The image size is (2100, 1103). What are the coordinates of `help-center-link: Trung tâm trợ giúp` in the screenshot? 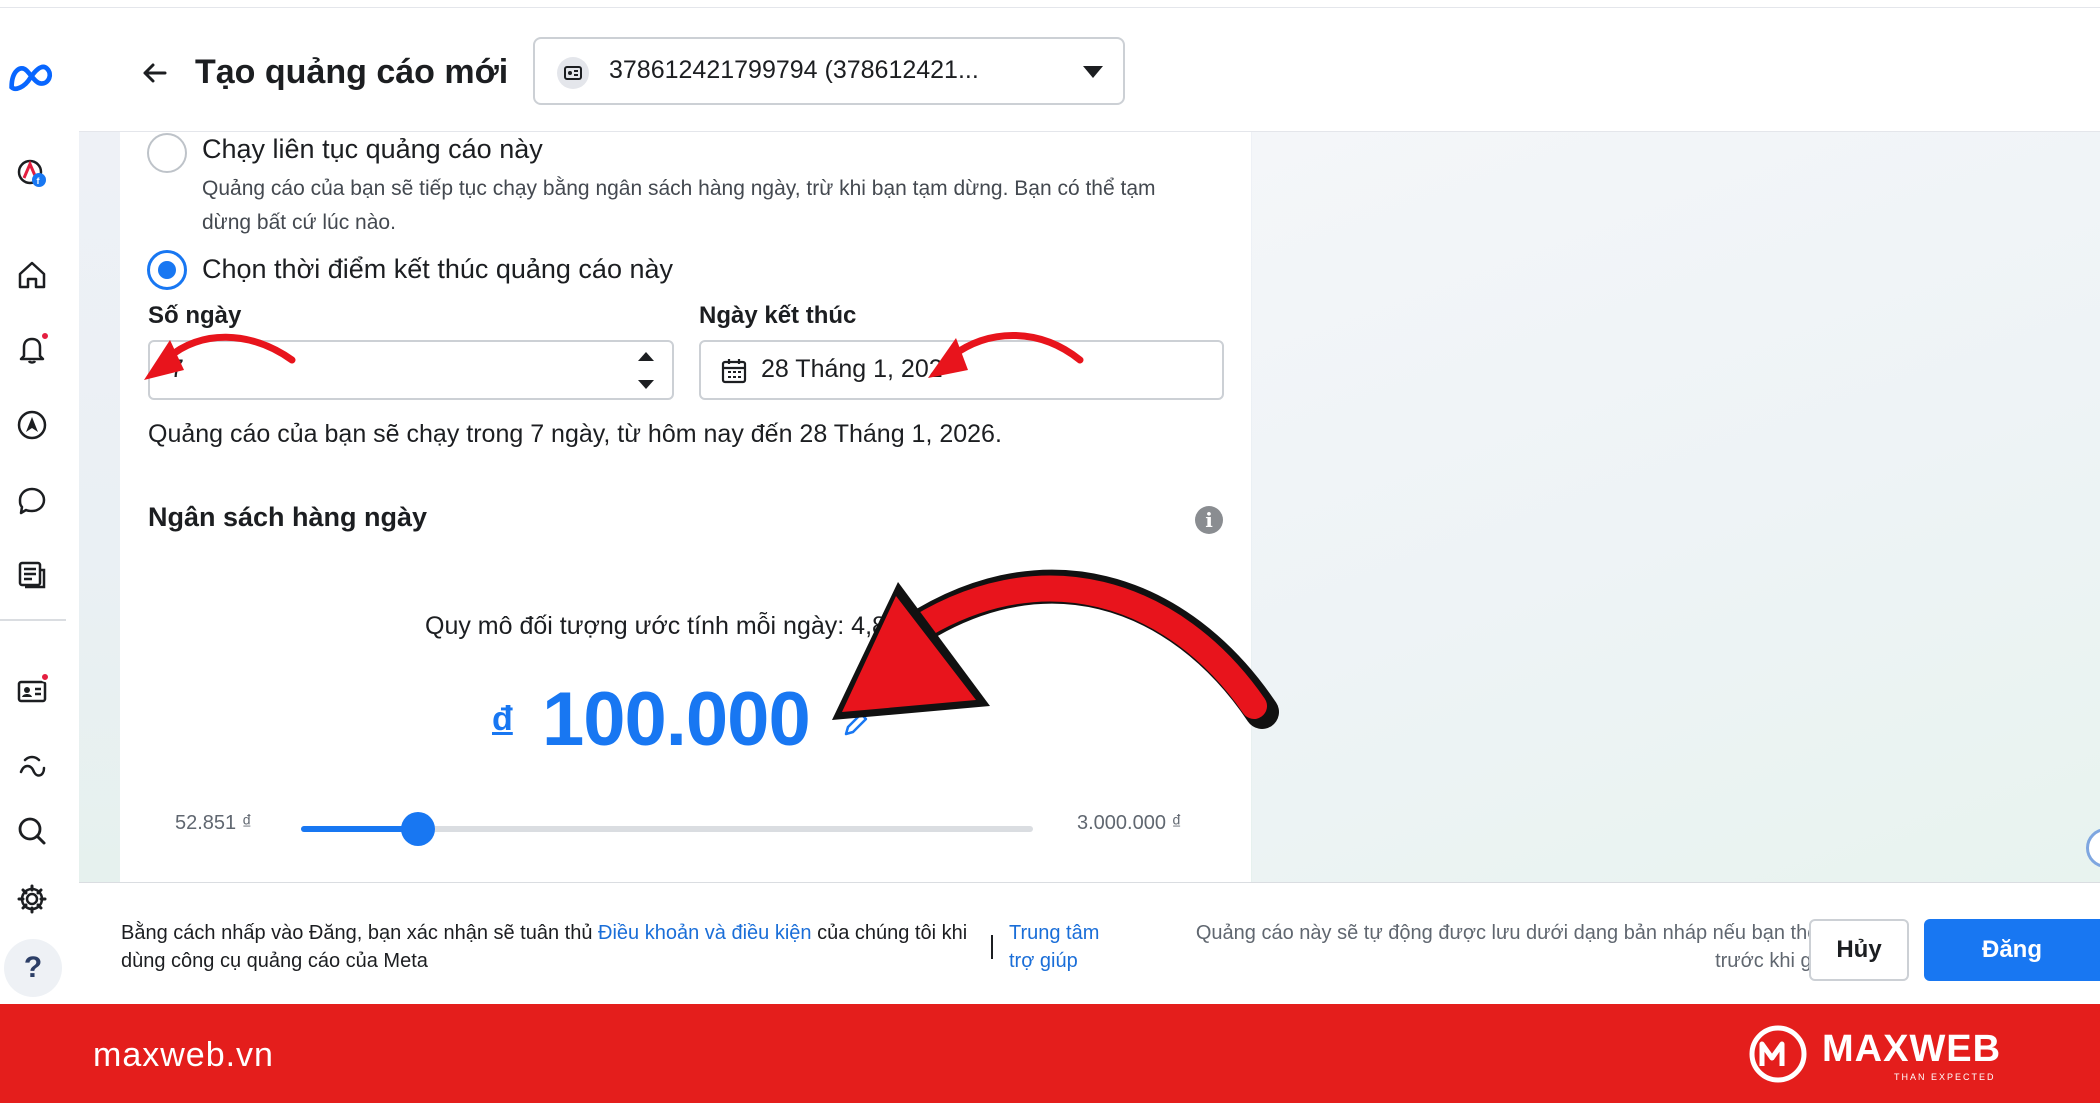 It's located at (1069, 947).